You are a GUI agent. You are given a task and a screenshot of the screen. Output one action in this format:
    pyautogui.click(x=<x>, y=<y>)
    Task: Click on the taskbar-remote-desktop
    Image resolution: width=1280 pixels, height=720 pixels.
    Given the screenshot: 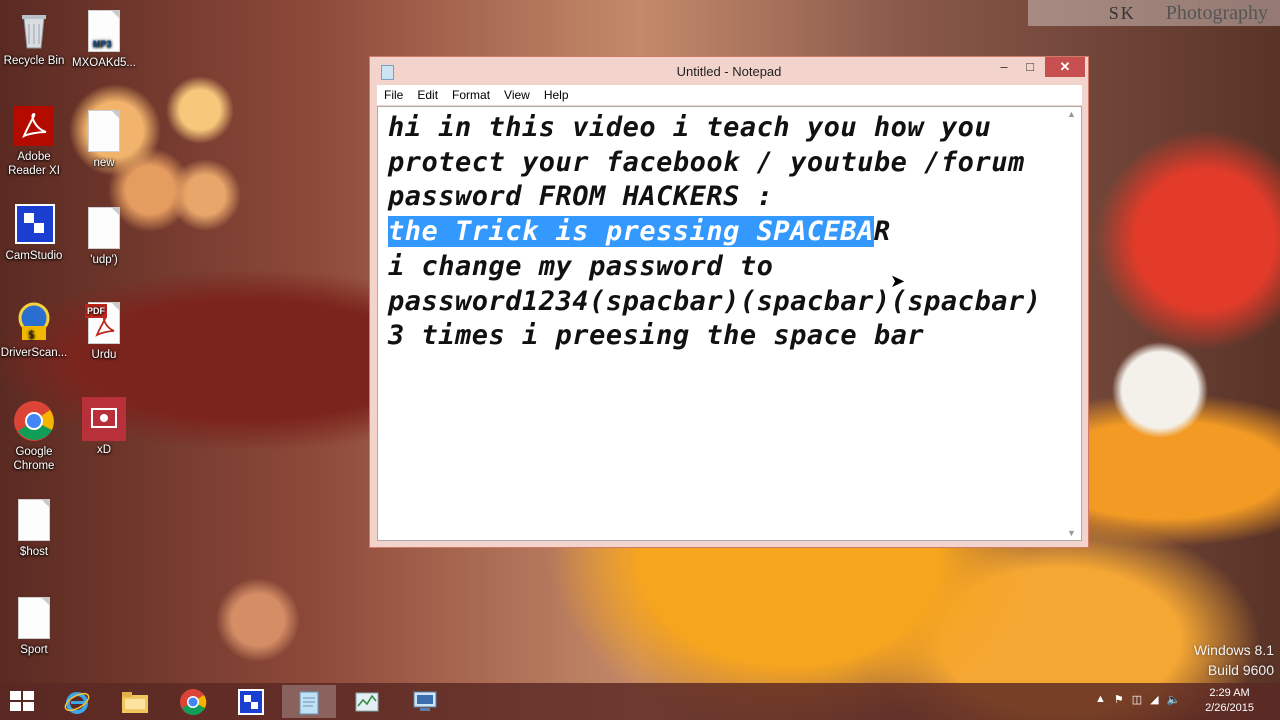 What is the action you would take?
    pyautogui.click(x=425, y=701)
    